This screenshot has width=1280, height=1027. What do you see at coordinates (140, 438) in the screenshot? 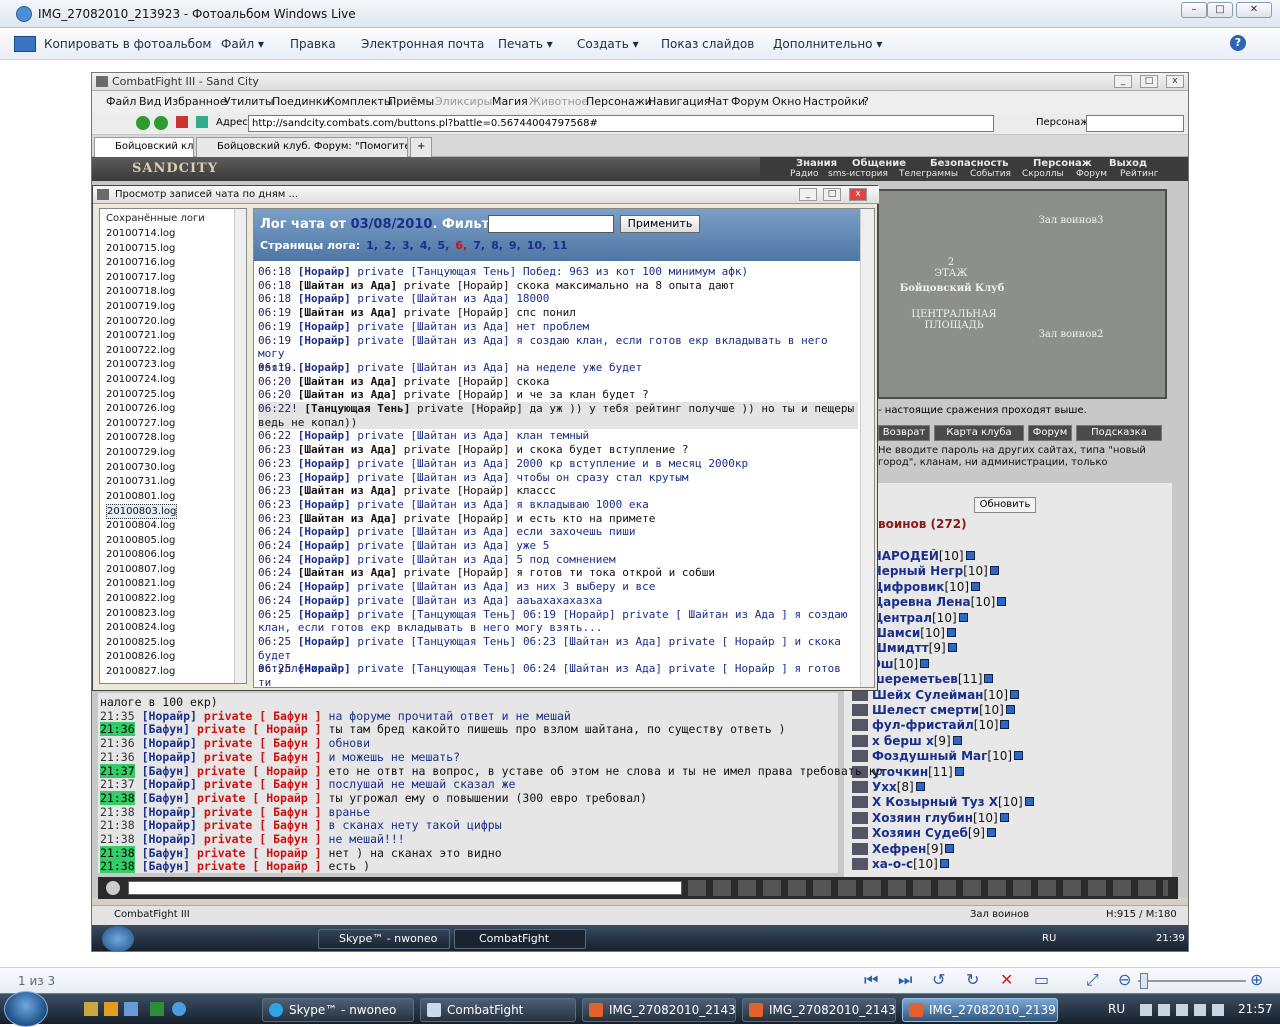
I see `log-file-item: 20100728.log` at bounding box center [140, 438].